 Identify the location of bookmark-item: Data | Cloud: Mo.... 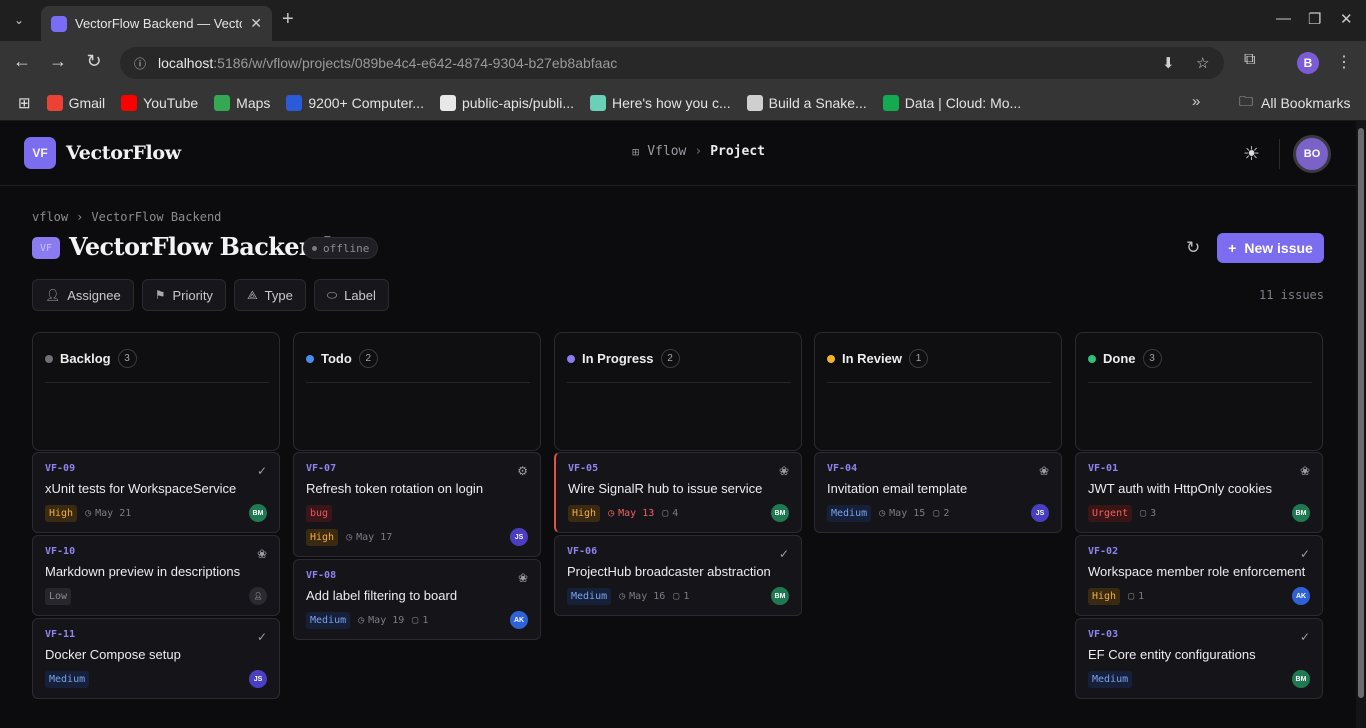
(952, 102).